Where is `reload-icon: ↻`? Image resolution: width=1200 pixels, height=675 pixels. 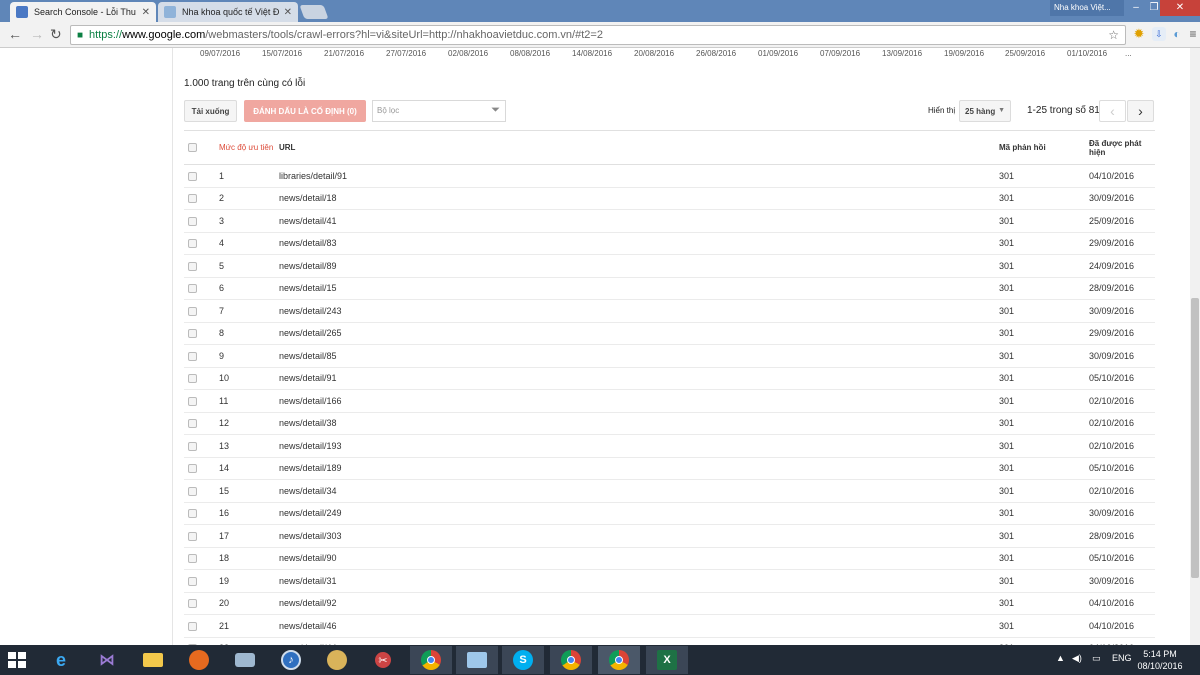 reload-icon: ↻ is located at coordinates (56, 34).